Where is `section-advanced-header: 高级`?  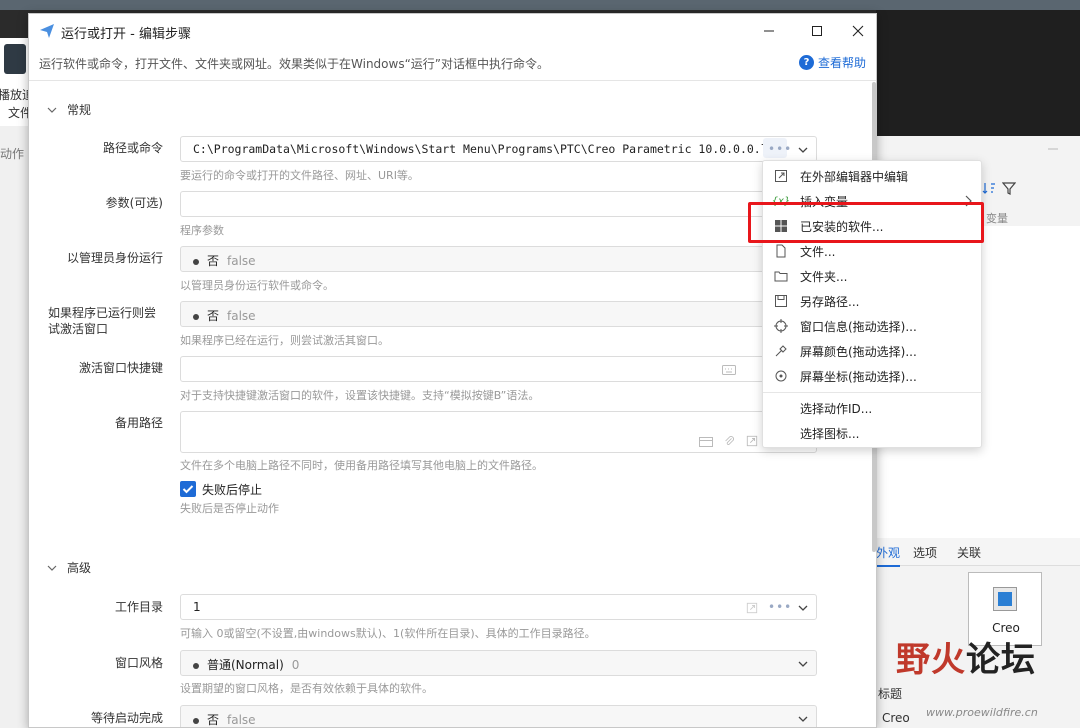 section-advanced-header: 高级 is located at coordinates (69, 567).